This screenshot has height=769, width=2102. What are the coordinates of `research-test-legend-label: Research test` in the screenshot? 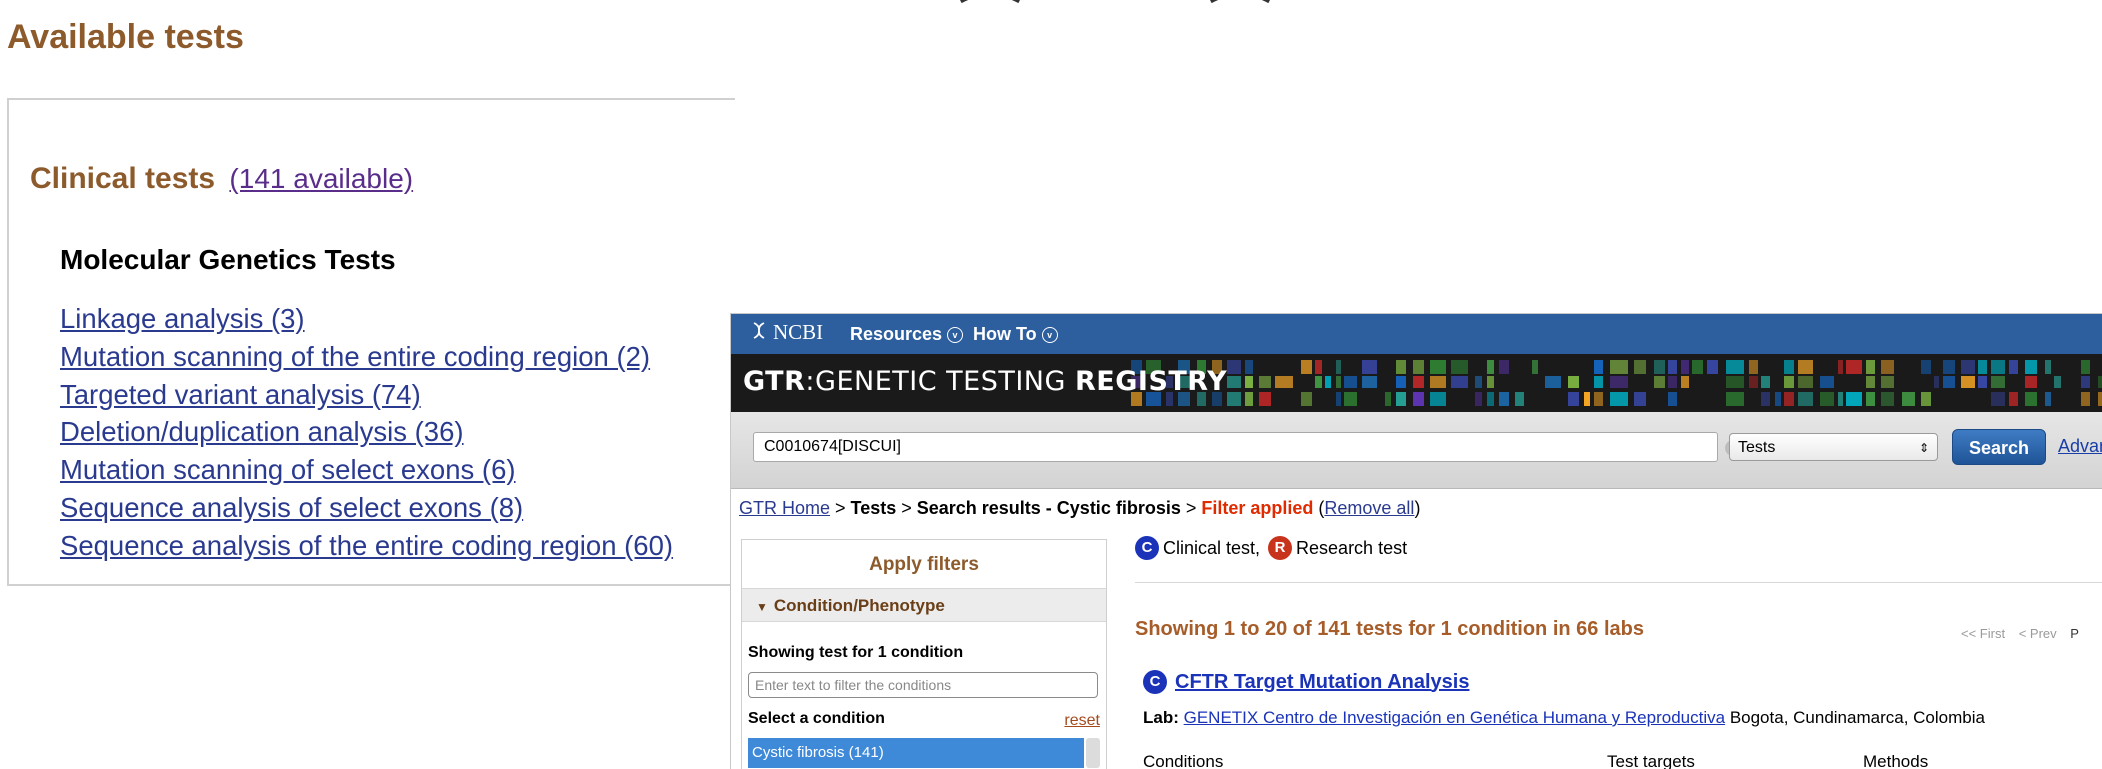 It's located at (1352, 547).